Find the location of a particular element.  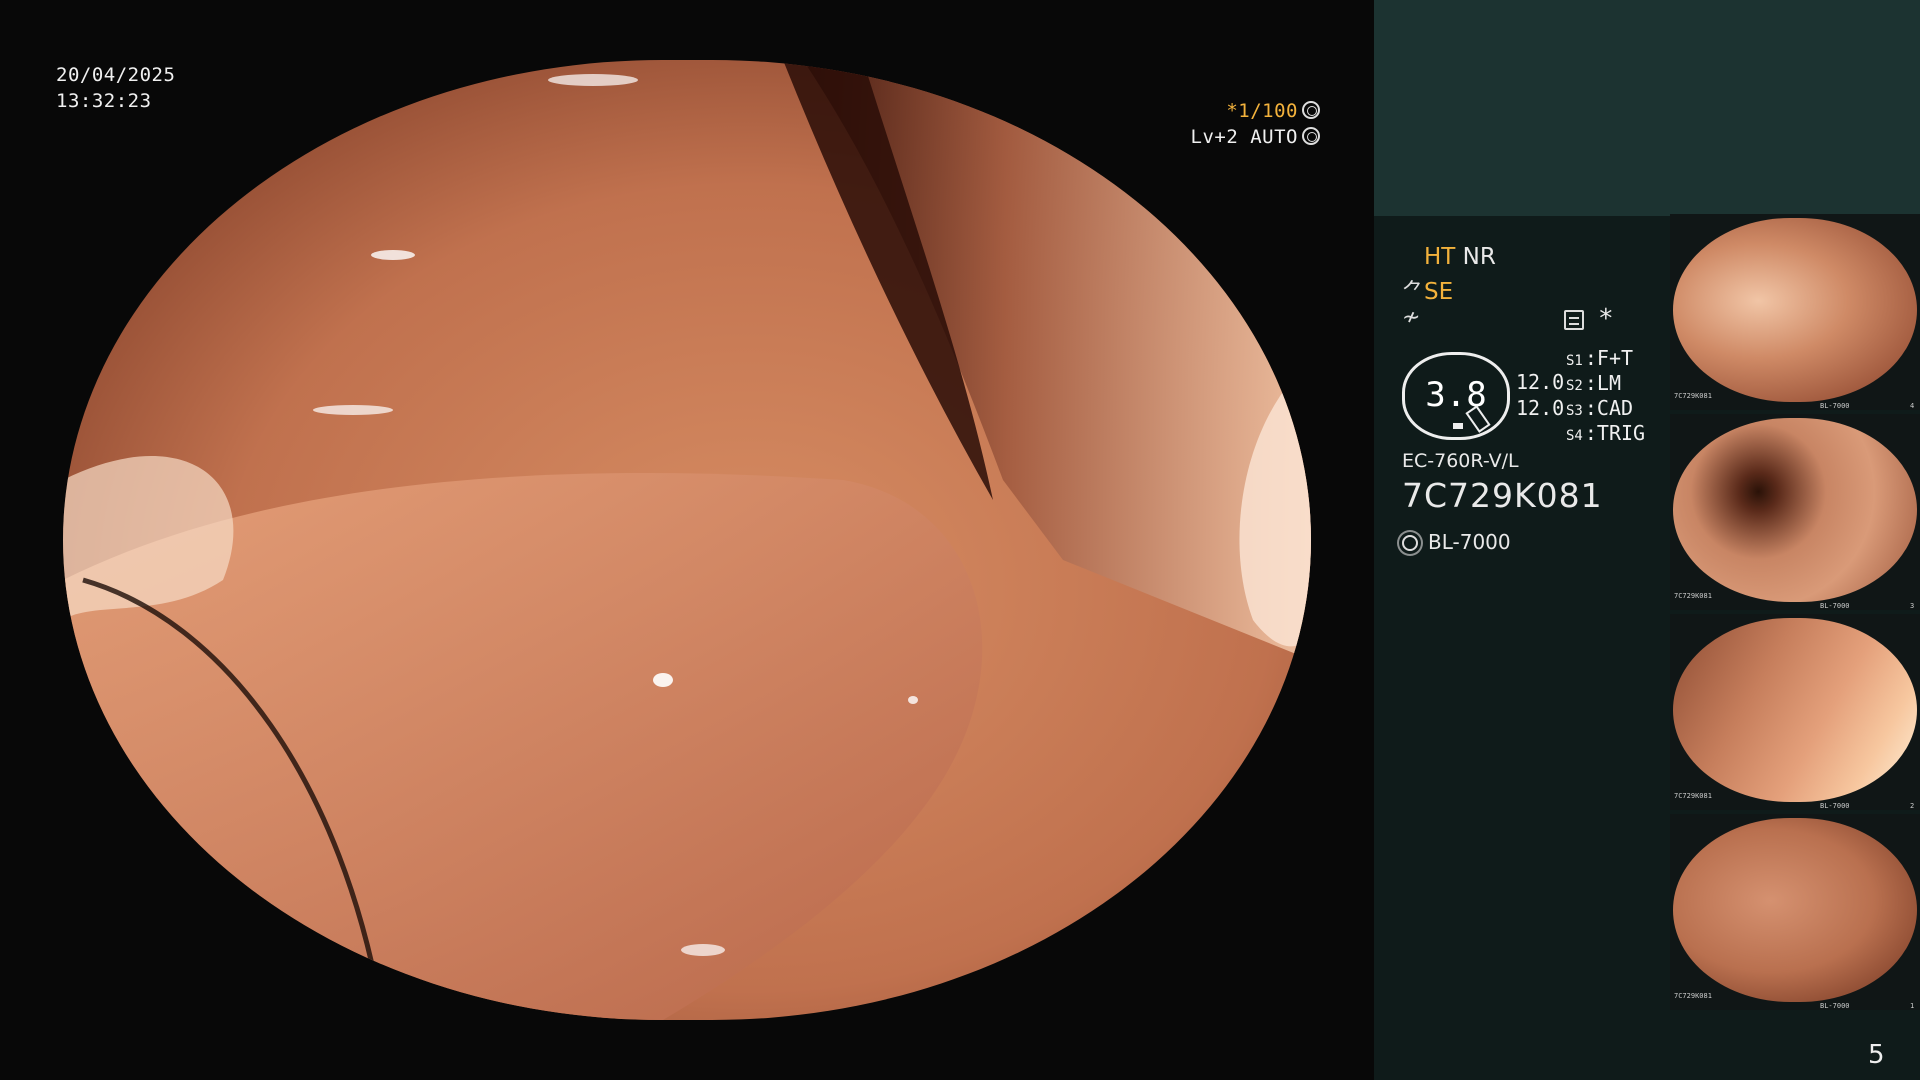

value-2: 12.0 is located at coordinates (1540, 408).